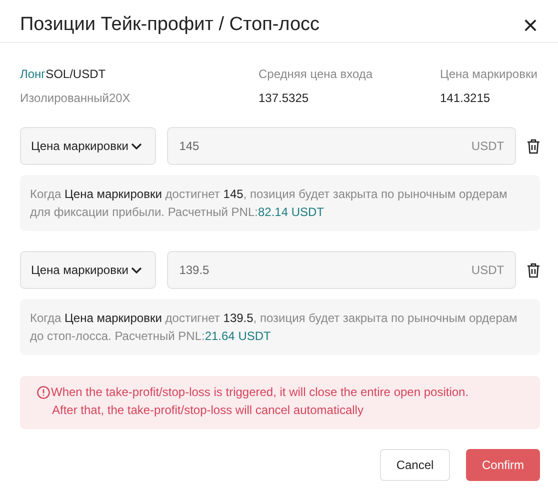 This screenshot has width=558, height=497. Describe the element at coordinates (260, 392) in the screenshot. I see `warning-text: When the take-profit/stop-loss is triggered, it will close the entire open position.` at that location.